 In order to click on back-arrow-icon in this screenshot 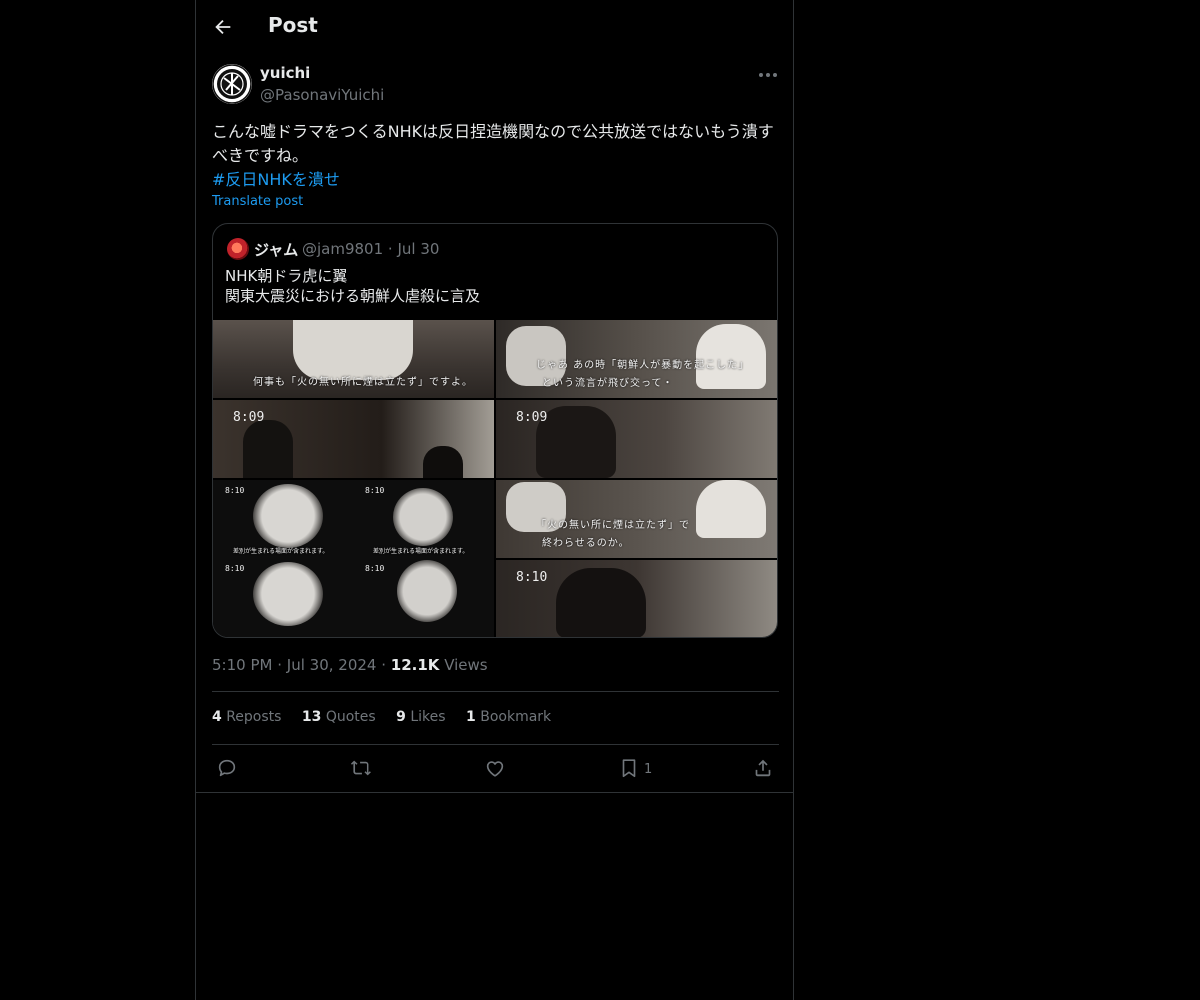, I will do `click(223, 27)`.